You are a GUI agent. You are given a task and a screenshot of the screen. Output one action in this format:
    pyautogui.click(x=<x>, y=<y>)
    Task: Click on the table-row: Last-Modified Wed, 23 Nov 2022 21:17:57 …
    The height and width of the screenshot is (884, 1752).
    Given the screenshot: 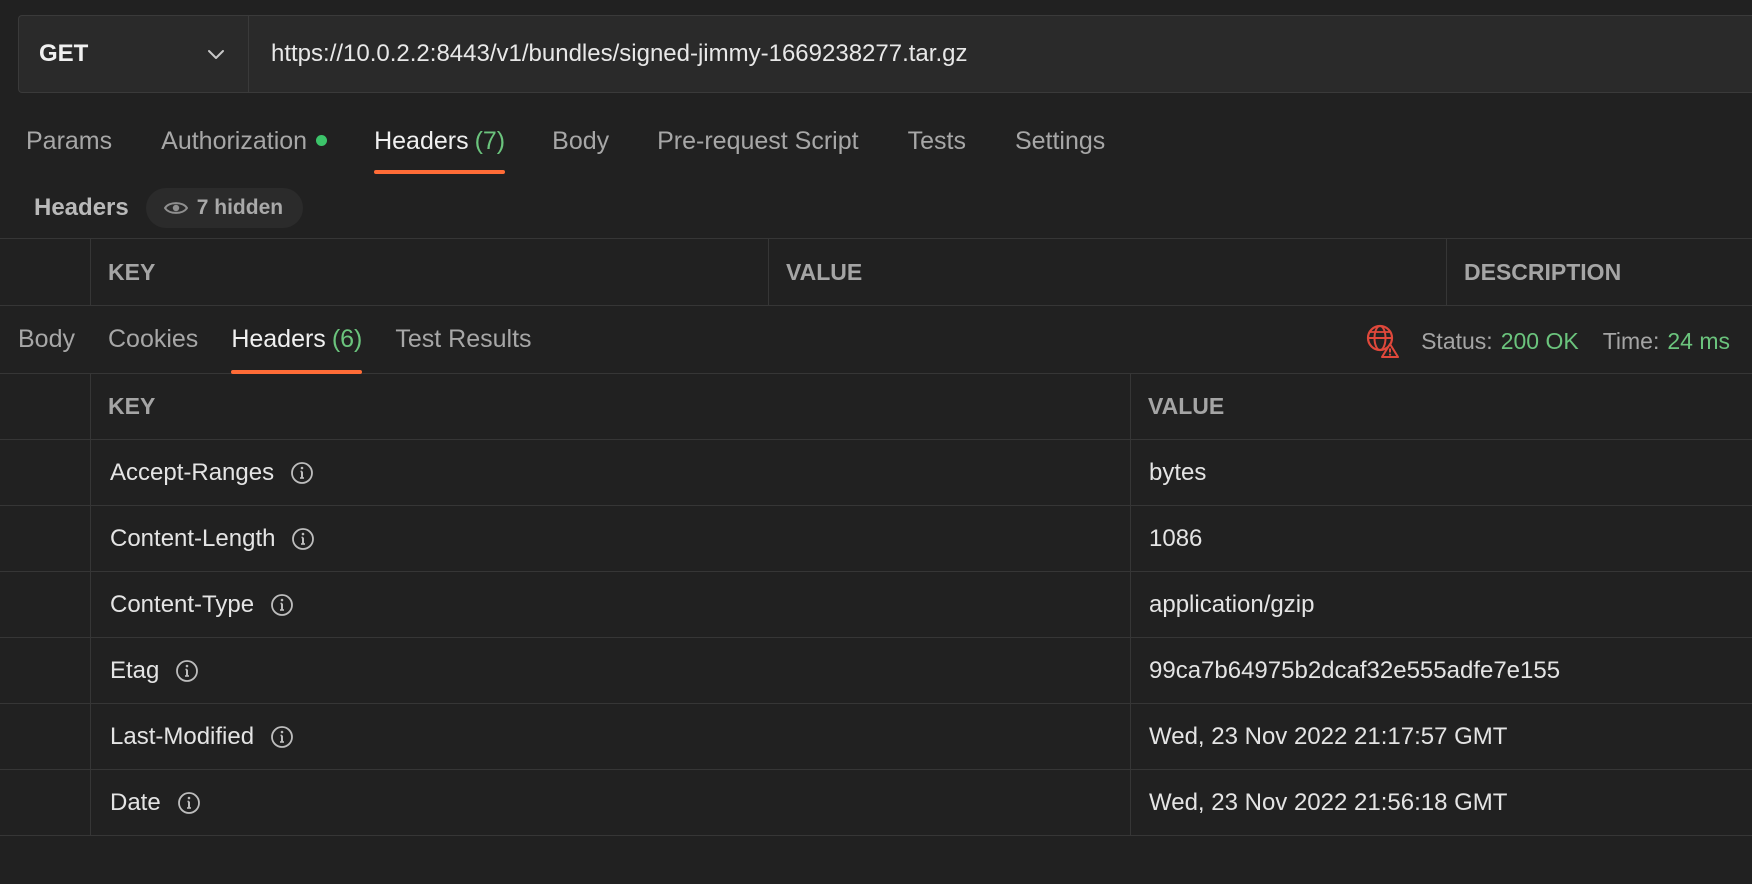 What is the action you would take?
    pyautogui.click(x=876, y=737)
    